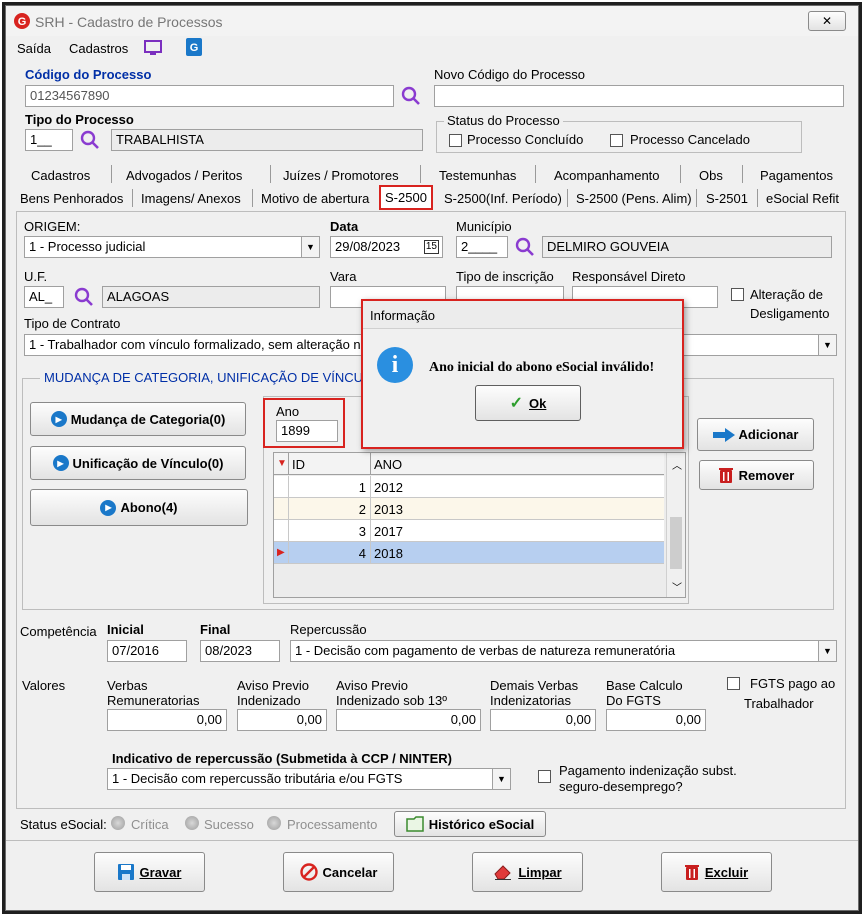 This screenshot has width=867, height=920. What do you see at coordinates (52, 226) in the screenshot?
I see `origem-label: ORIGEM:` at bounding box center [52, 226].